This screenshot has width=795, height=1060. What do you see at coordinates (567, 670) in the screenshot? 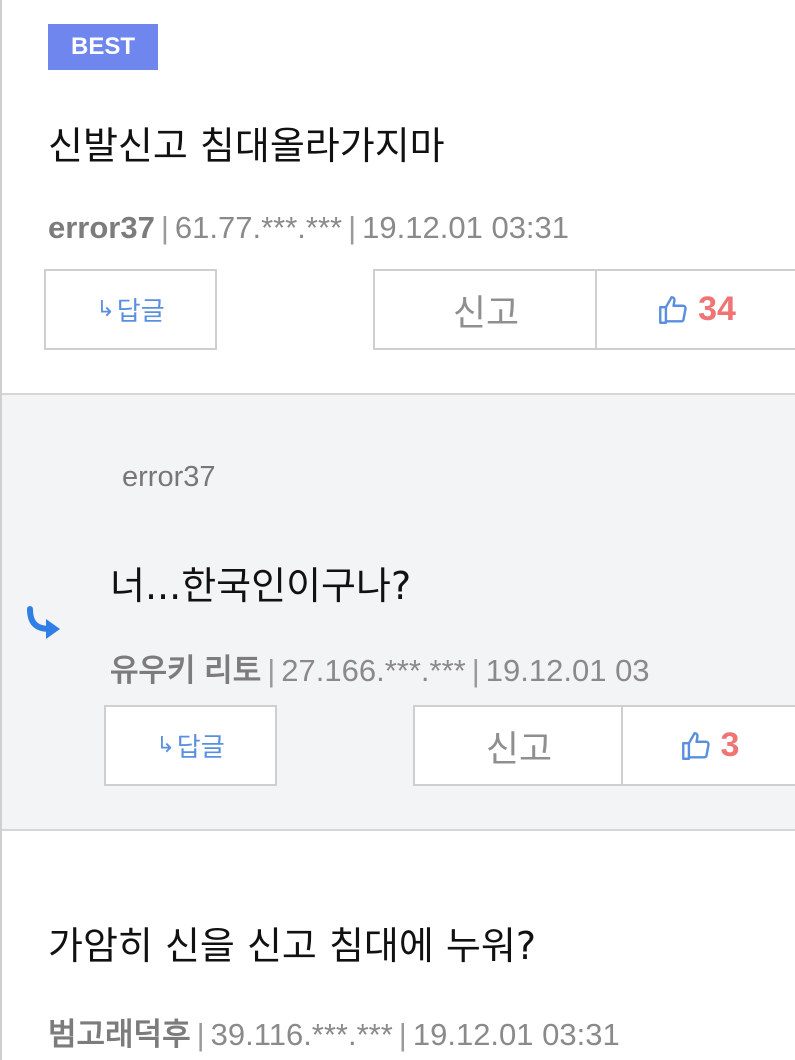
I see `comment-date: 19.12.01 03` at bounding box center [567, 670].